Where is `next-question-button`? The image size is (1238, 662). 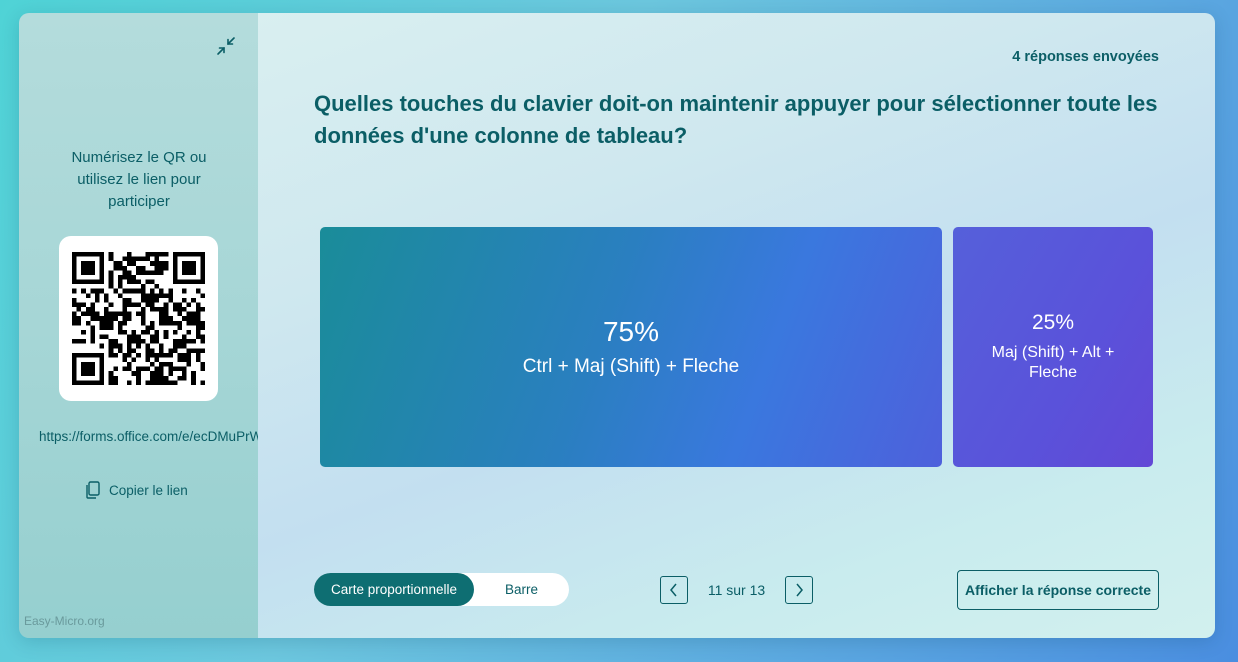 next-question-button is located at coordinates (799, 590).